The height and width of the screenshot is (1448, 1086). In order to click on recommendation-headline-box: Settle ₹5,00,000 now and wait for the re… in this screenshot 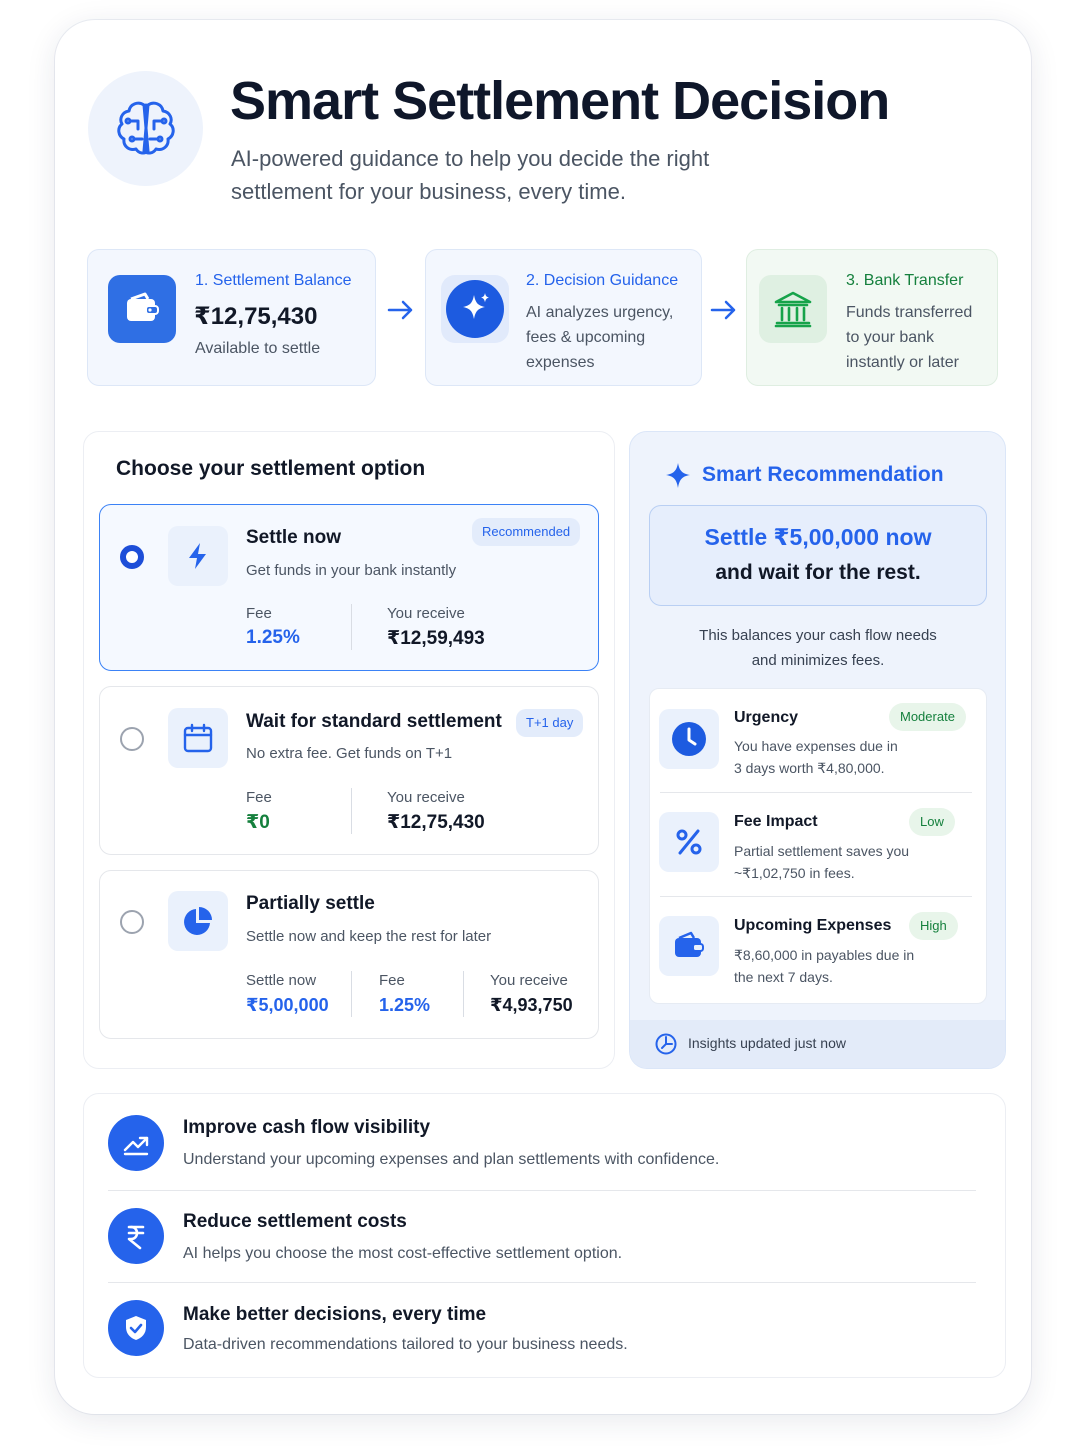, I will do `click(818, 555)`.